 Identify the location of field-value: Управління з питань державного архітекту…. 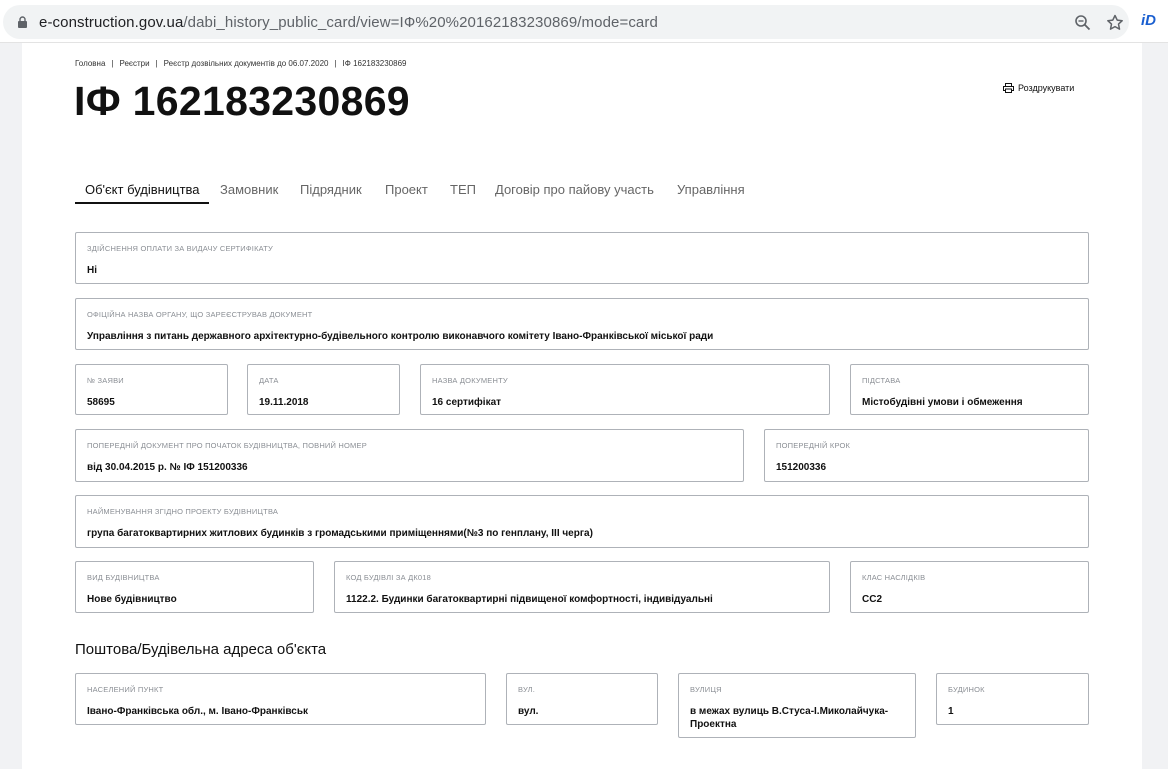
(400, 336).